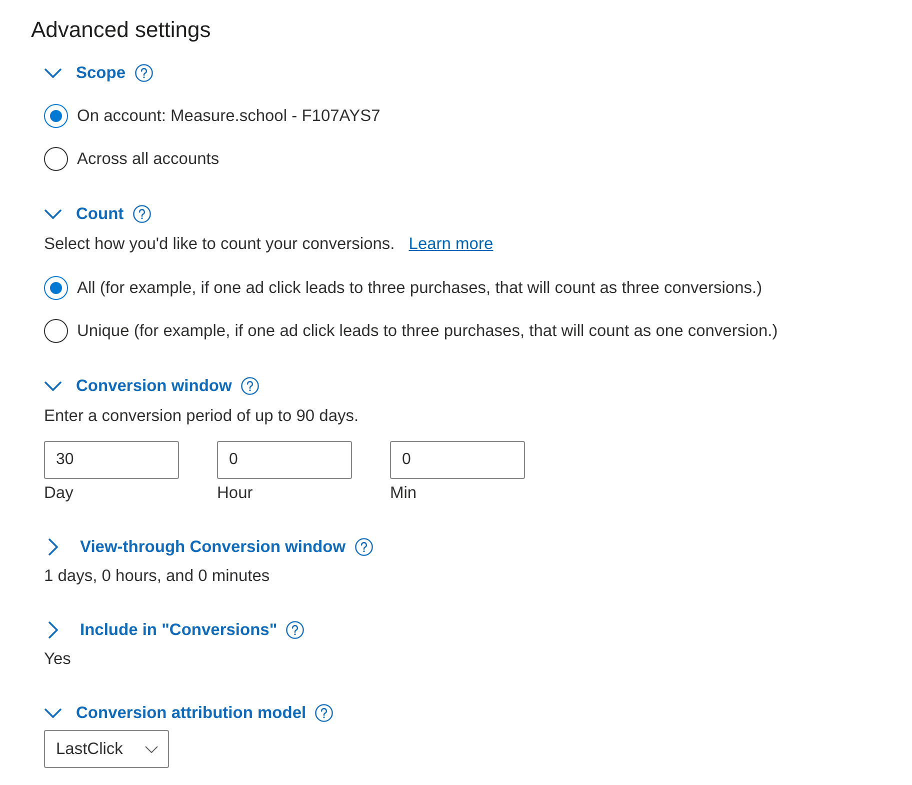 The height and width of the screenshot is (785, 912). I want to click on radio-label: On account: Measure.school - F107AYS7, so click(228, 116).